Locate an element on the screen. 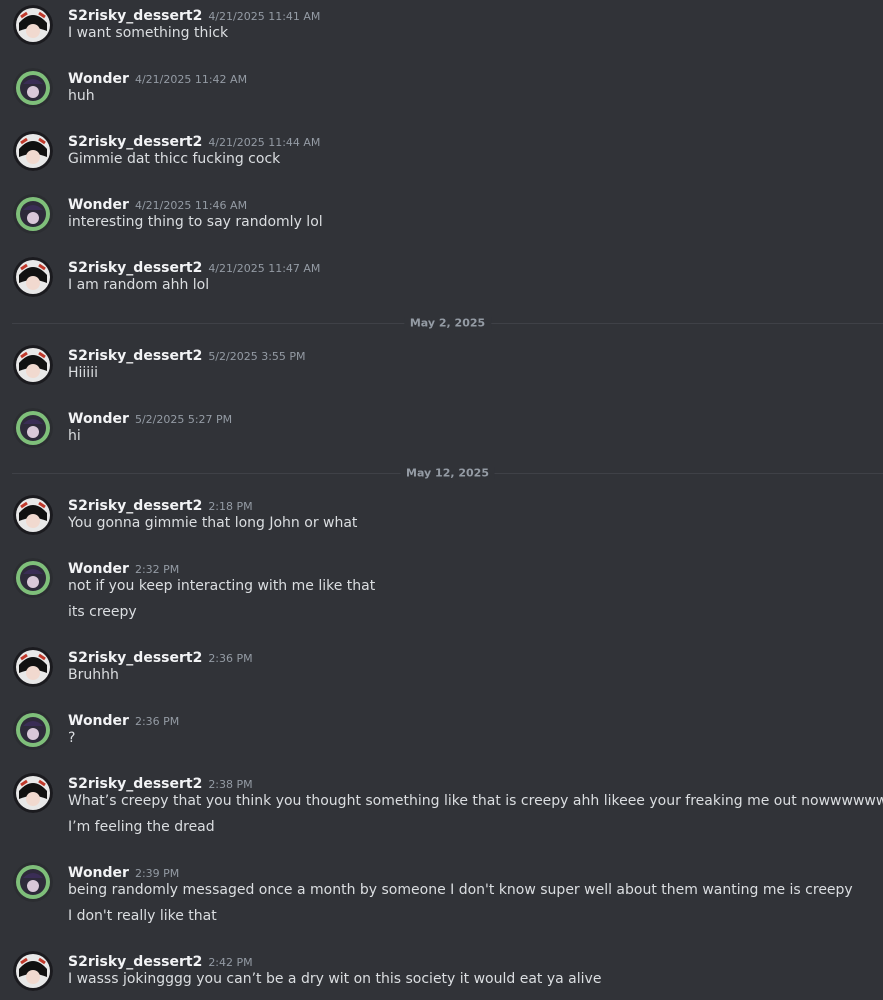  timestamp: 2:39 PM is located at coordinates (157, 873).